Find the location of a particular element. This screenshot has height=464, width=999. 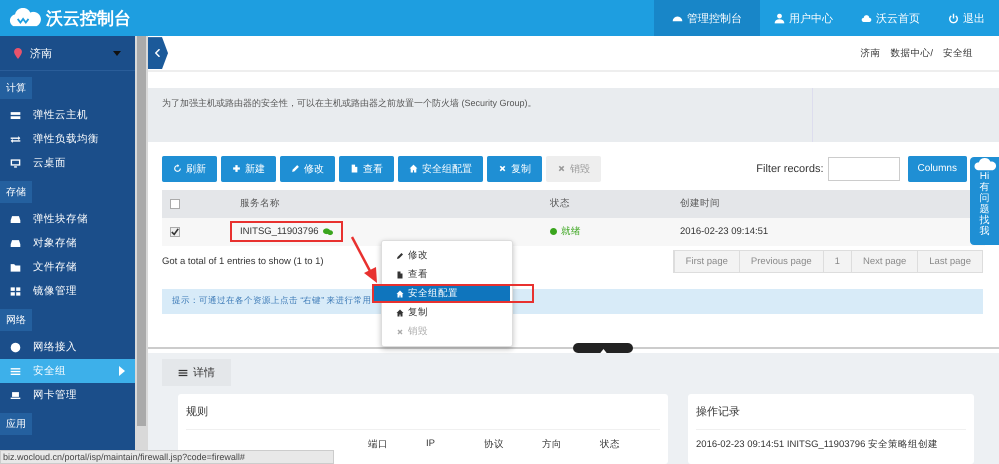

toolbar-button: 安全组配置 is located at coordinates (440, 169).